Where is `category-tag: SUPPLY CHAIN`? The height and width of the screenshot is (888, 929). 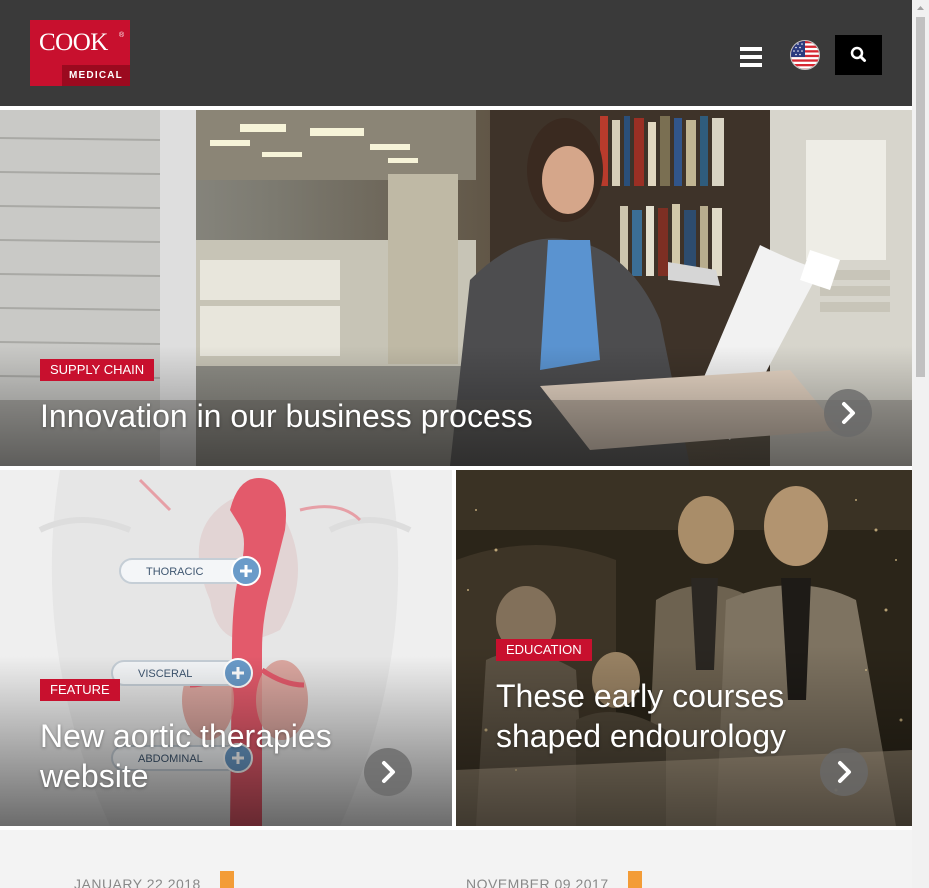
category-tag: SUPPLY CHAIN is located at coordinates (97, 370).